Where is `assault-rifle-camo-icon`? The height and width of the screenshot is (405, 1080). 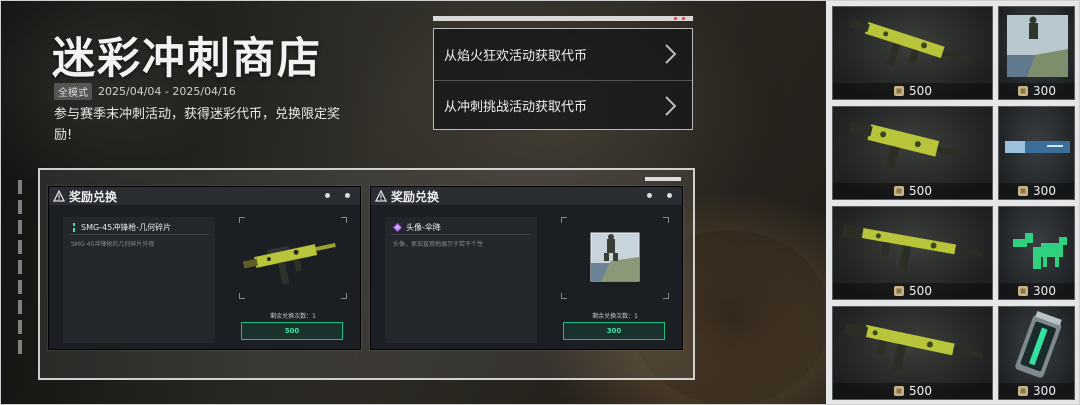 assault-rifle-camo-icon is located at coordinates (914, 346).